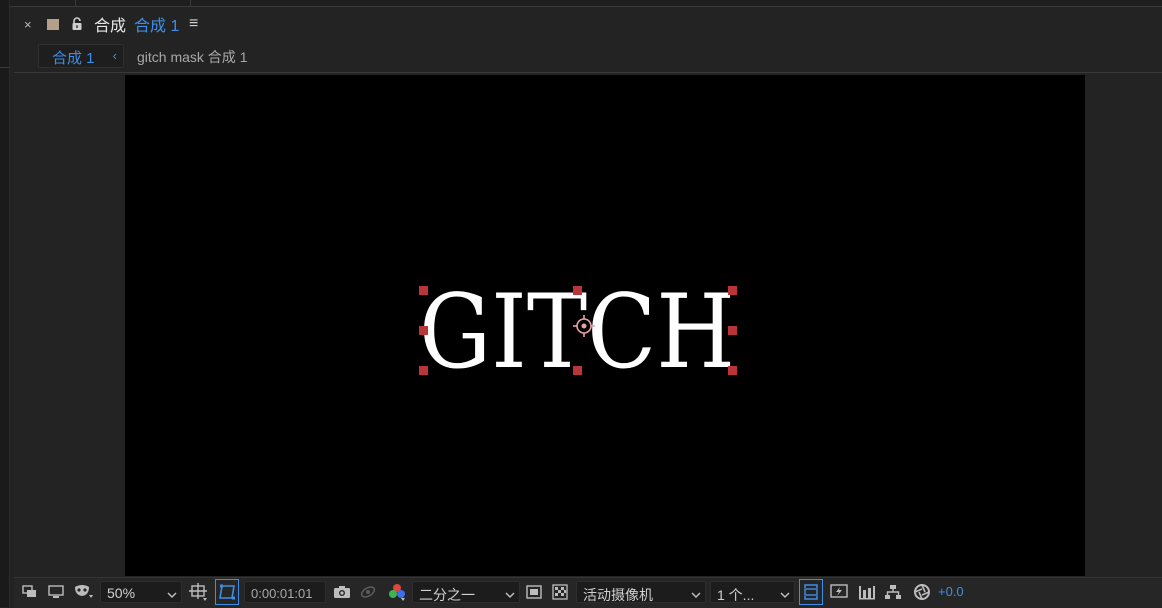 The height and width of the screenshot is (608, 1162). I want to click on panel-menu-icon: ≡, so click(193, 24).